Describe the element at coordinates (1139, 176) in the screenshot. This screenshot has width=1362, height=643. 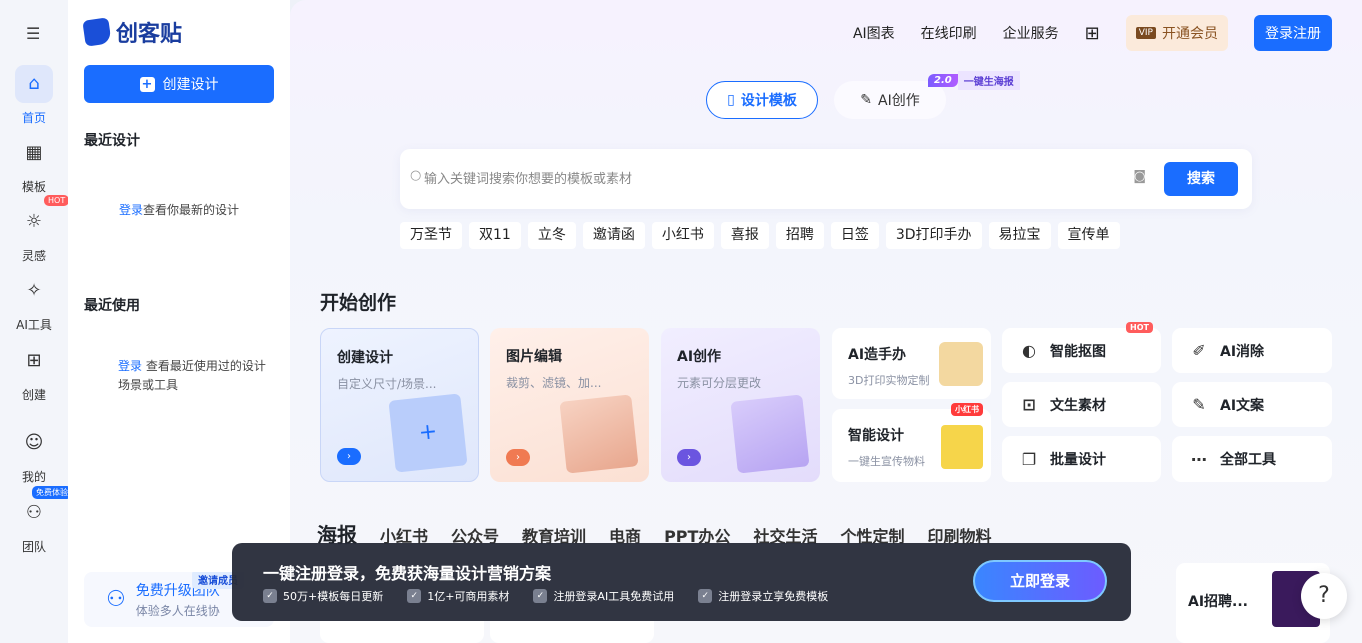
I see `camera-search-icon: ◙` at that location.